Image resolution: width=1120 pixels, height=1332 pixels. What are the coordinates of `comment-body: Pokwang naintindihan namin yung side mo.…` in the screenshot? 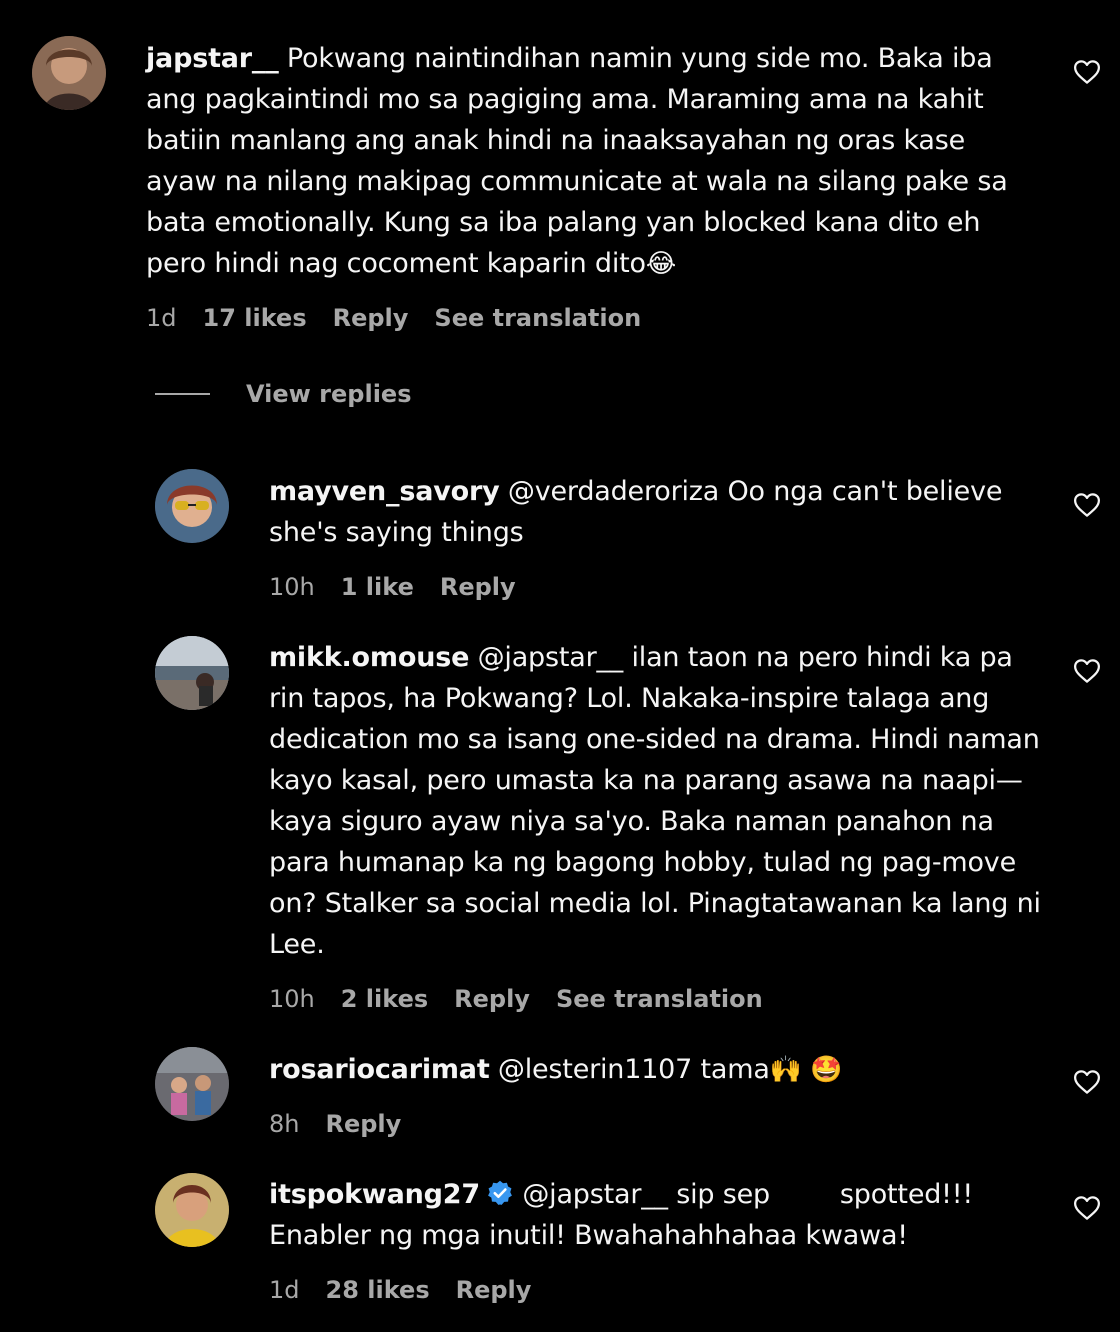 It's located at (577, 161).